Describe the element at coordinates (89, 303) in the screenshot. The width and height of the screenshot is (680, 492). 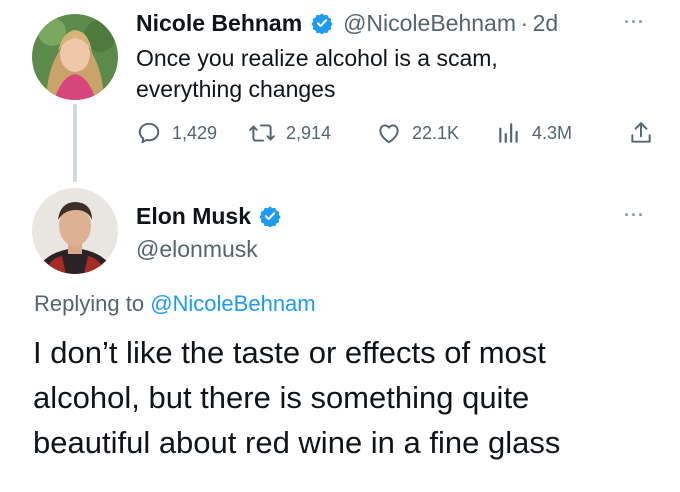
I see `replying-to-prefix: Replying to` at that location.